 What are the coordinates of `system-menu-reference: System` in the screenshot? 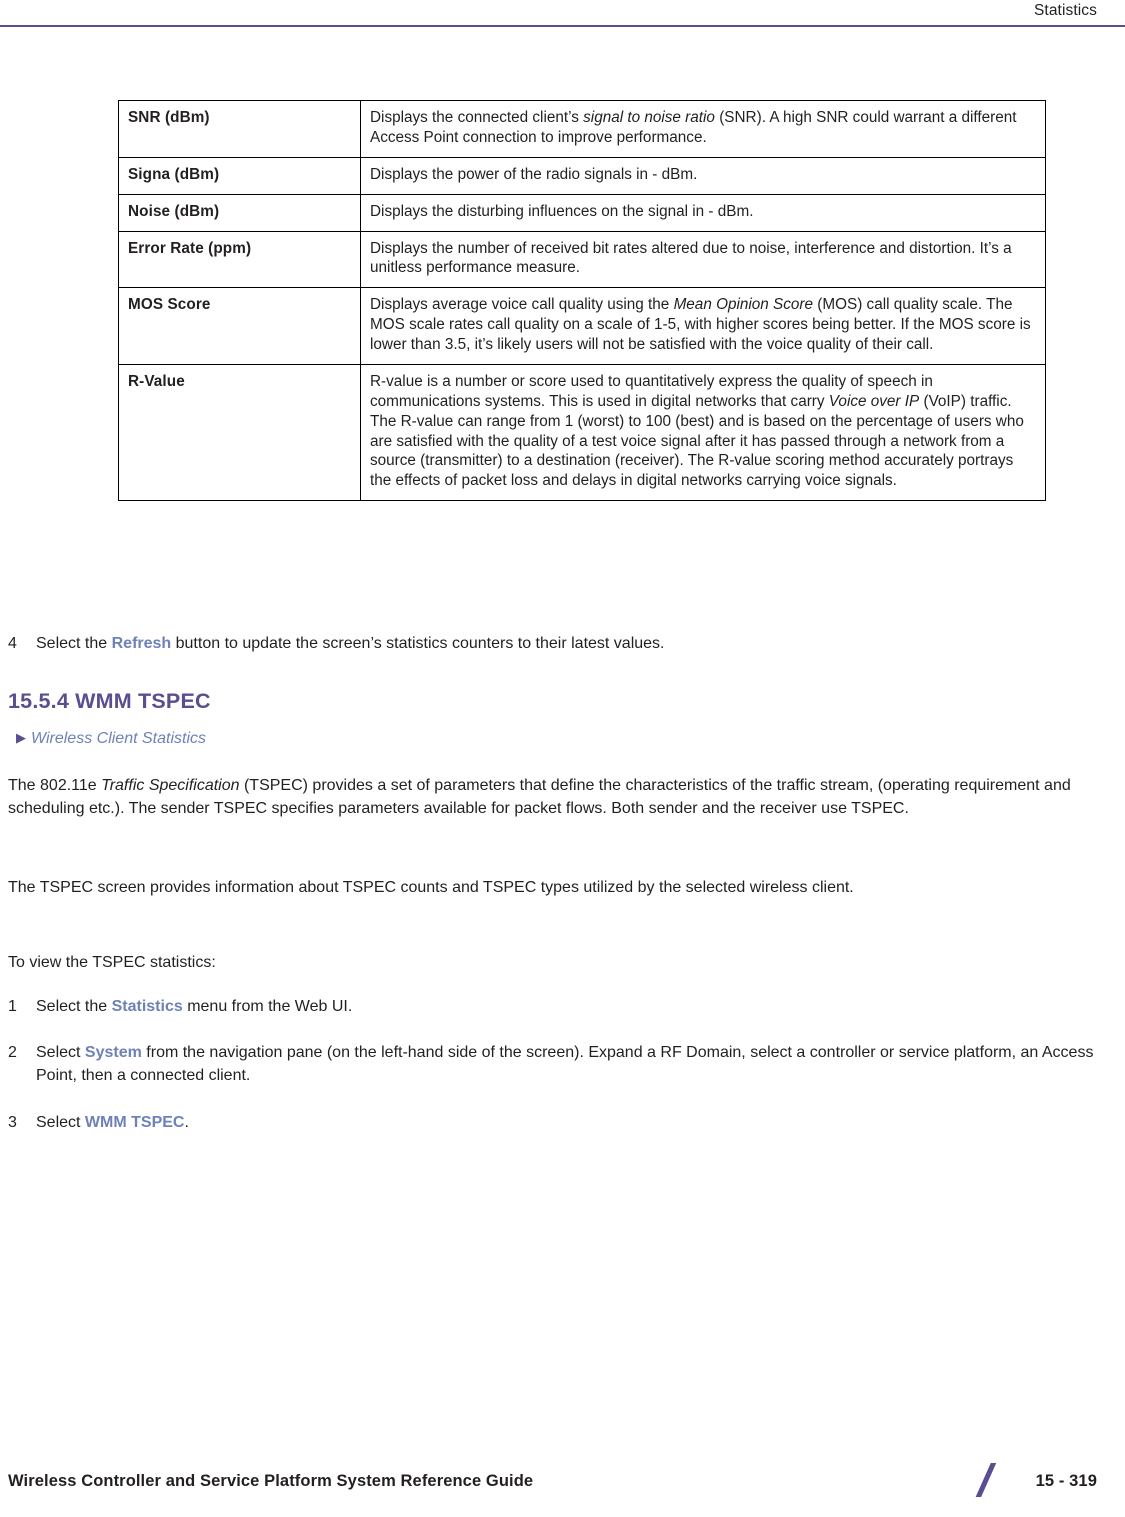 It's located at (113, 1052).